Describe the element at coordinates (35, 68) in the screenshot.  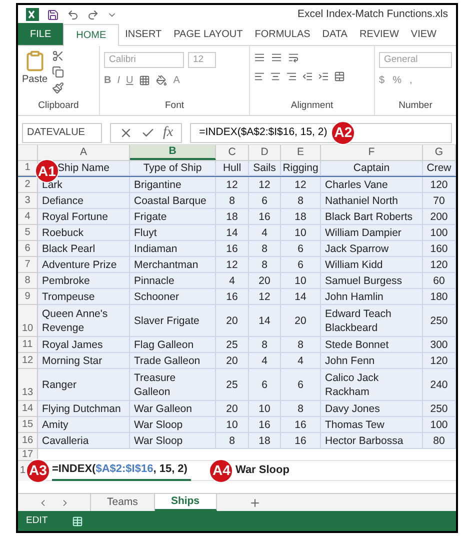
I see `paste-button: Paste` at that location.